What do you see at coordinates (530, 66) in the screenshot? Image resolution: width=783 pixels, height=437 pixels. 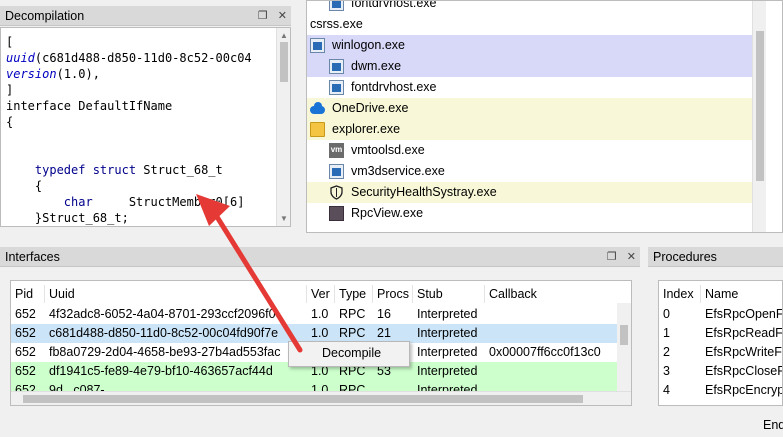 I see `tree-item: dwm.exe` at bounding box center [530, 66].